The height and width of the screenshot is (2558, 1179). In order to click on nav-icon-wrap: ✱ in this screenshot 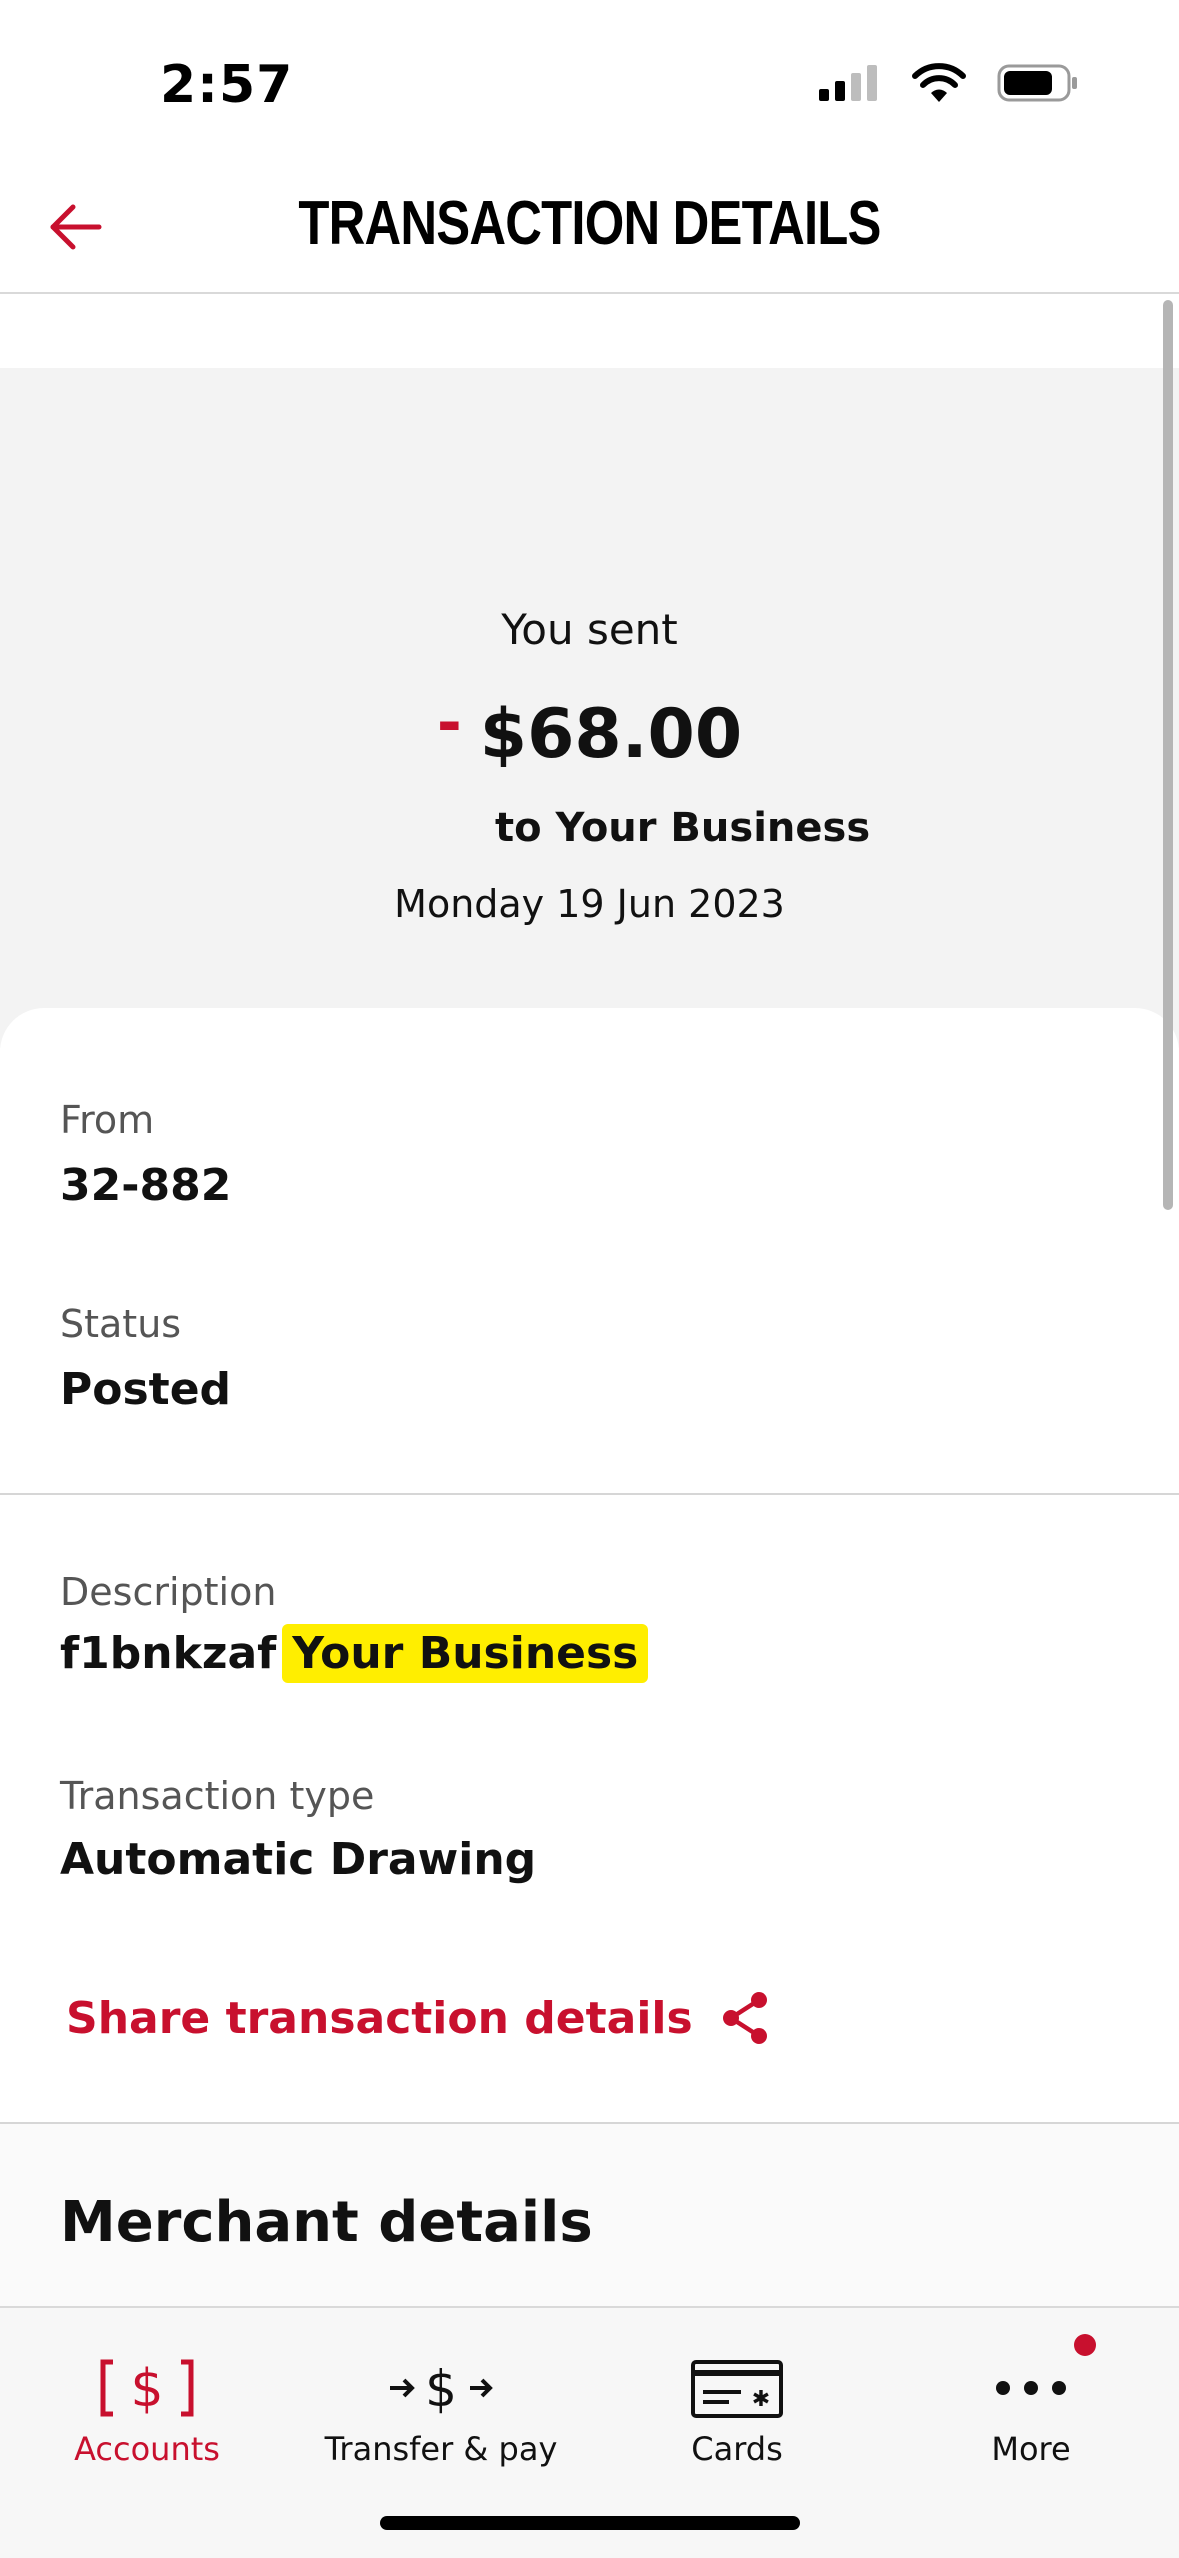, I will do `click(737, 2388)`.